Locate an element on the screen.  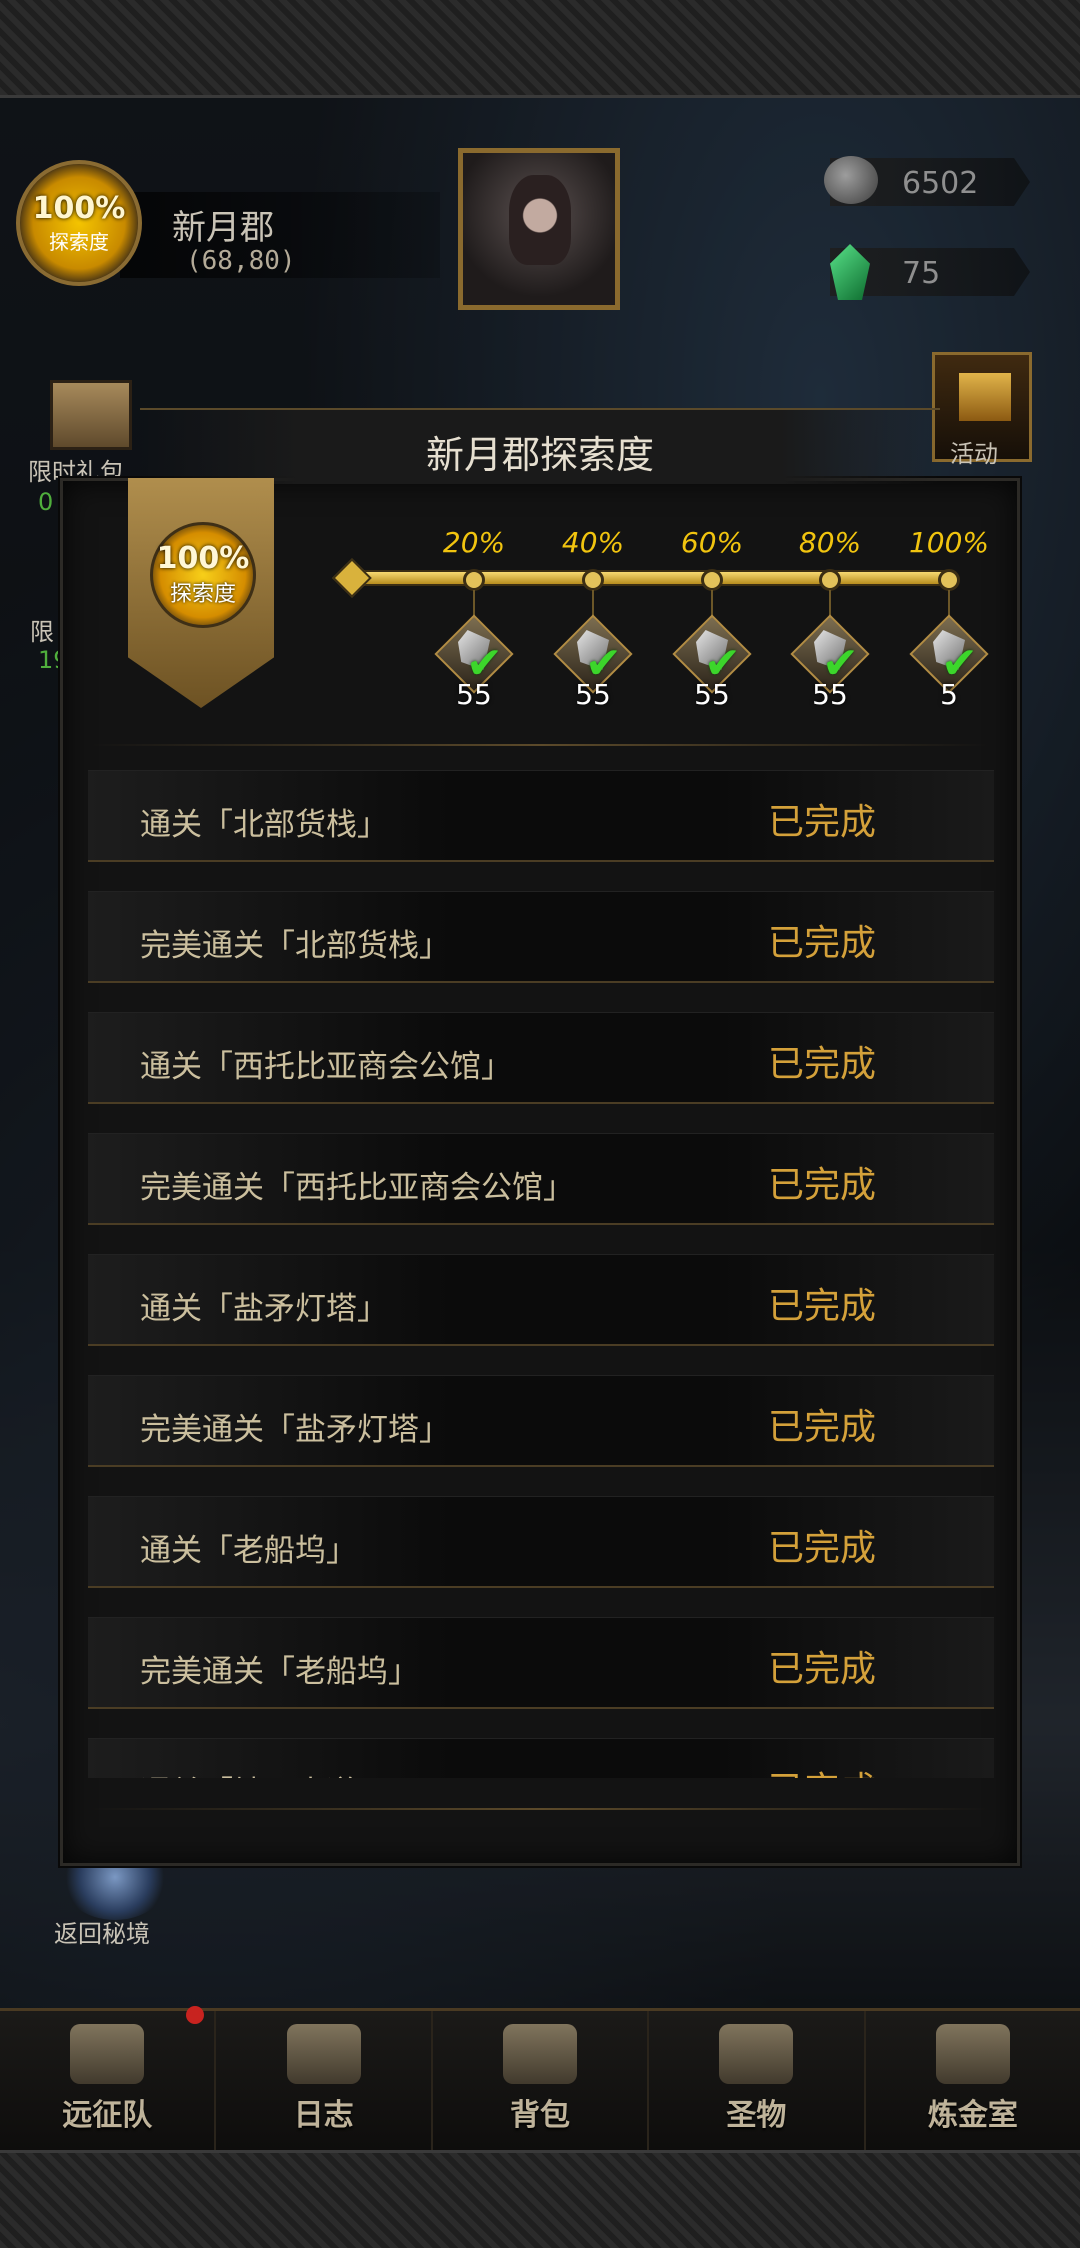
task-row: 完美通关「老船坞」 已完成 is located at coordinates (541, 1663).